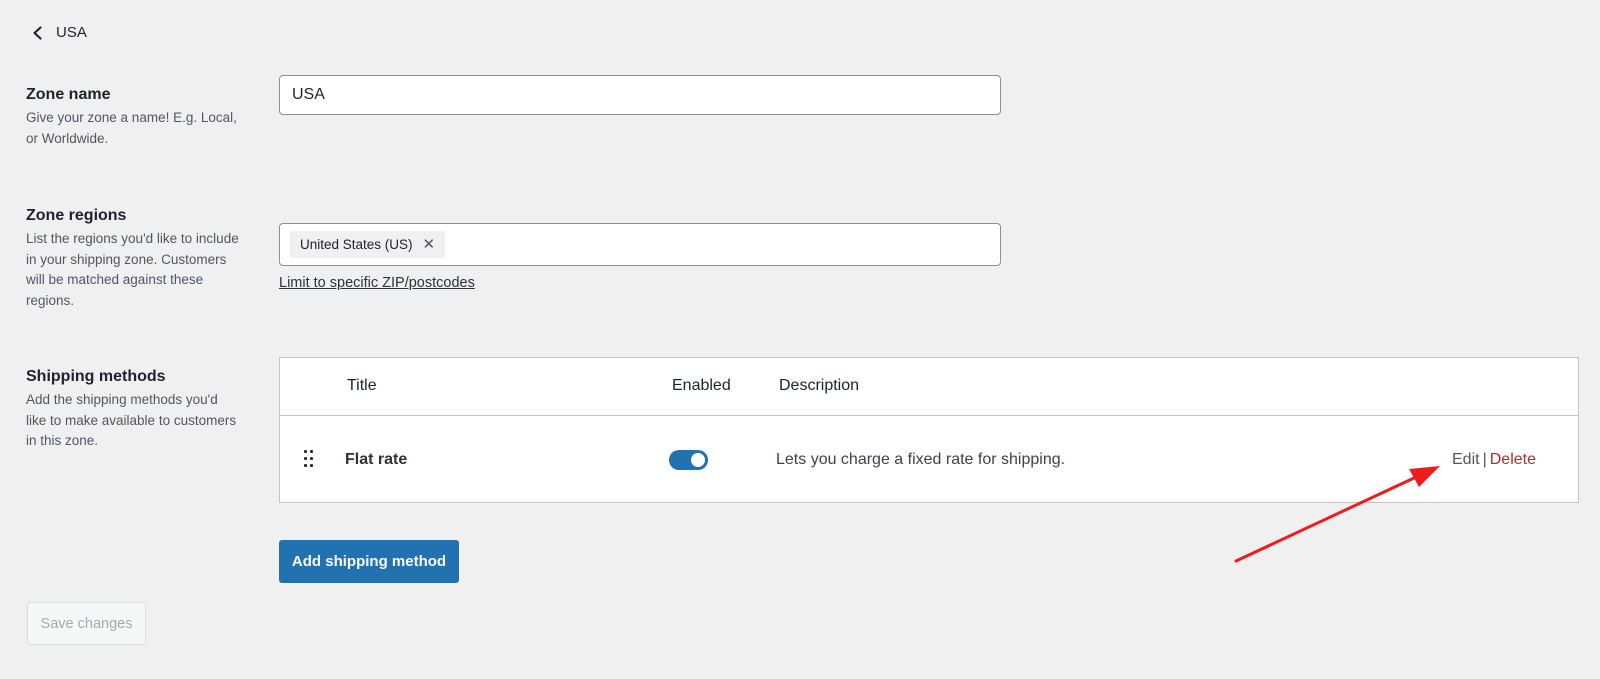  I want to click on add-shipping-method-button: Add shipping method, so click(369, 561).